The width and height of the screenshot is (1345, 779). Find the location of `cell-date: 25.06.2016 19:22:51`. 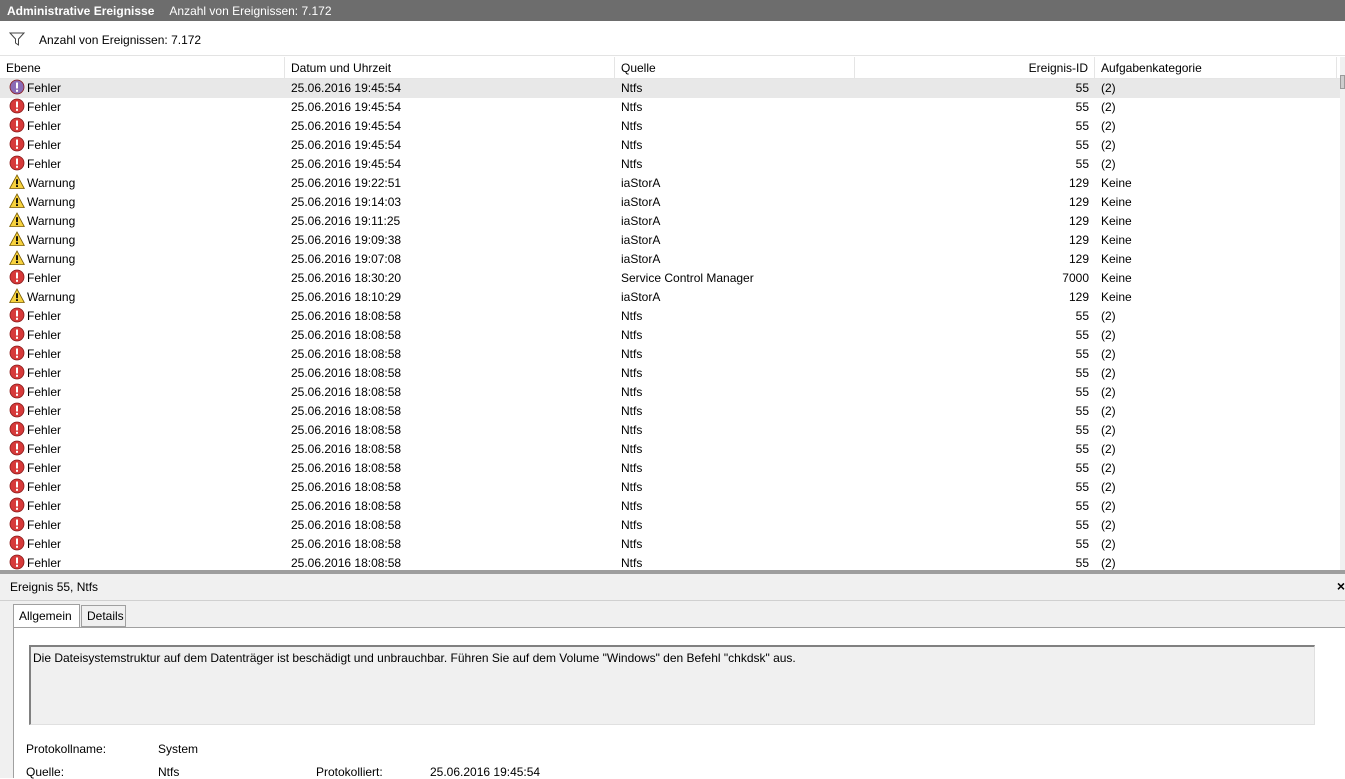

cell-date: 25.06.2016 19:22:51 is located at coordinates (346, 183).